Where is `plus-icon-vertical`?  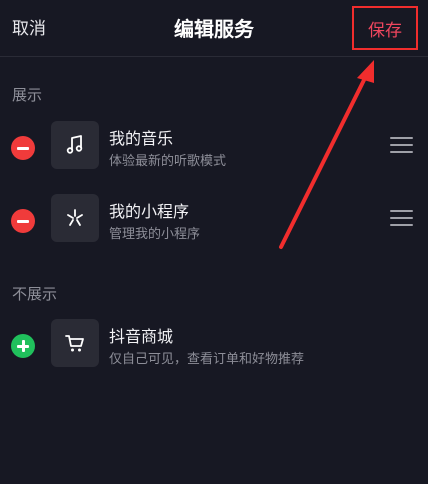 plus-icon-vertical is located at coordinates (23, 346).